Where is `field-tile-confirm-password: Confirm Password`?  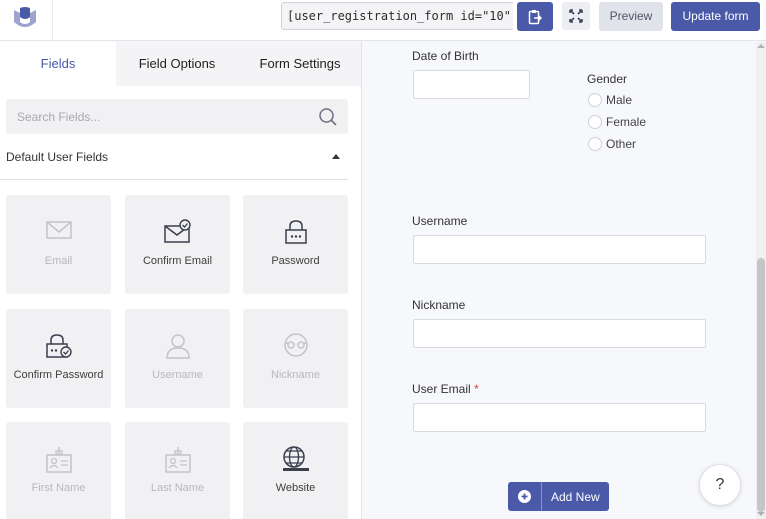
field-tile-confirm-password: Confirm Password is located at coordinates (58, 358).